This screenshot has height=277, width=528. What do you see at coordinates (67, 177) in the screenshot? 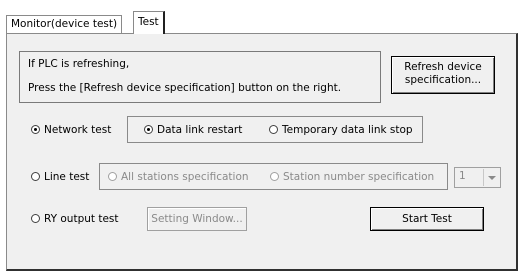
I see `line-test-label: Line test` at bounding box center [67, 177].